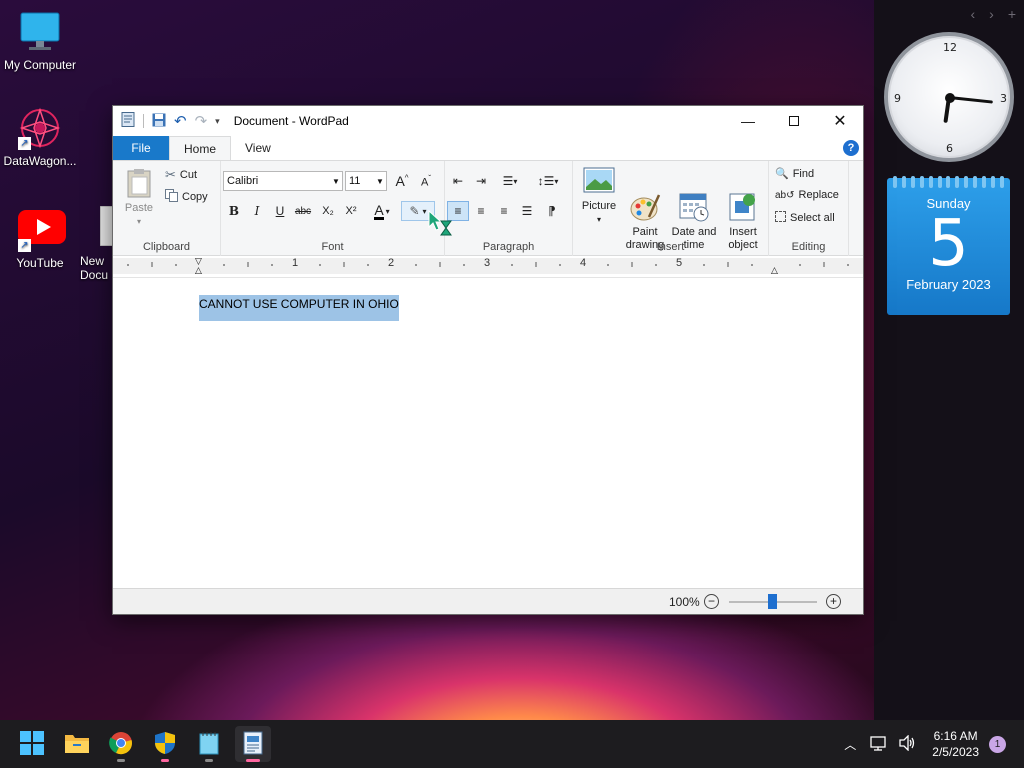 The height and width of the screenshot is (768, 1024). What do you see at coordinates (897, 98) in the screenshot?
I see `clock-numeral: 9` at bounding box center [897, 98].